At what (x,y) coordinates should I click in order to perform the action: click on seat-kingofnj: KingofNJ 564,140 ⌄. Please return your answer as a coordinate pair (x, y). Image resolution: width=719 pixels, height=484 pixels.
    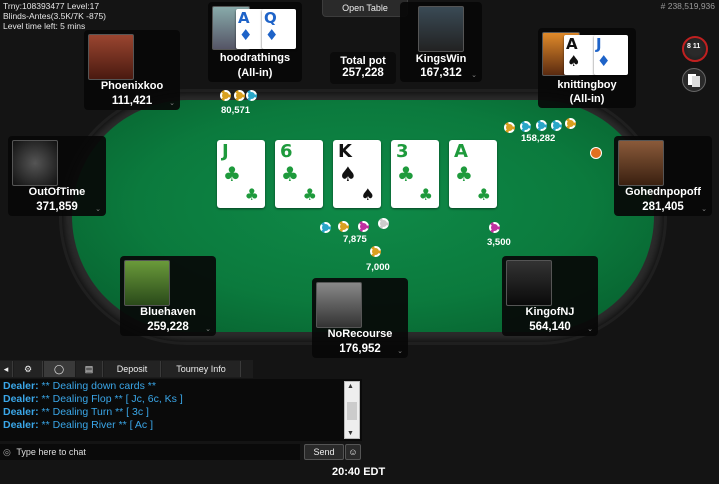
    Looking at the image, I should click on (550, 296).